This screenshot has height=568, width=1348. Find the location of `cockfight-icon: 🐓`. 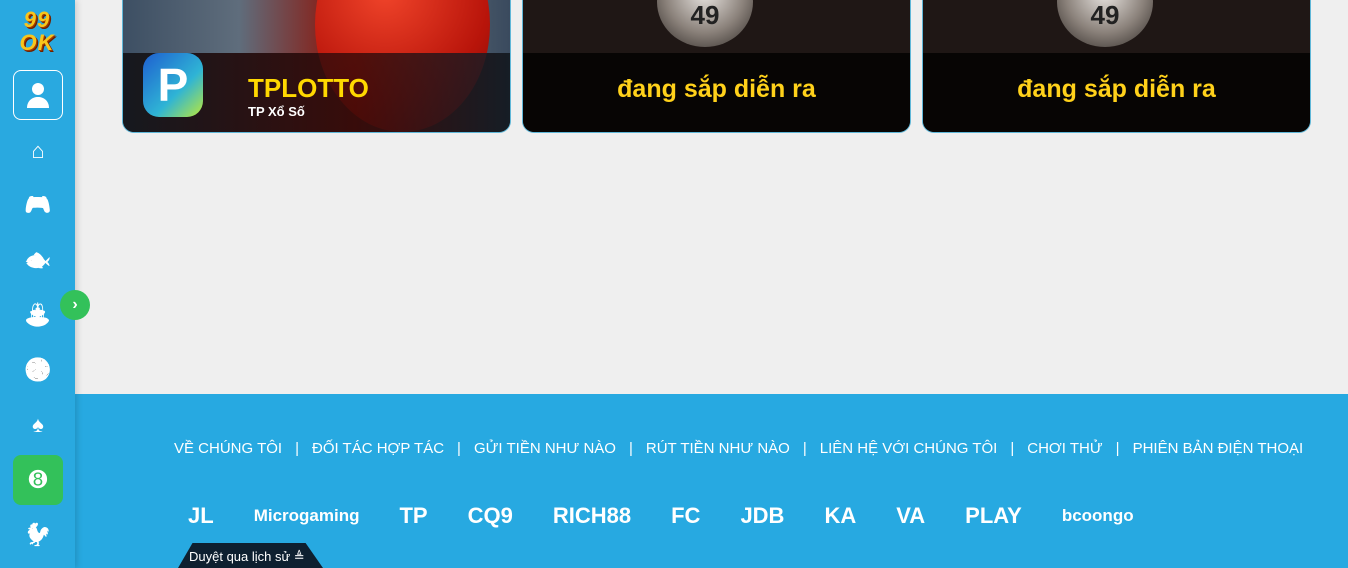

cockfight-icon: 🐓 is located at coordinates (38, 534).